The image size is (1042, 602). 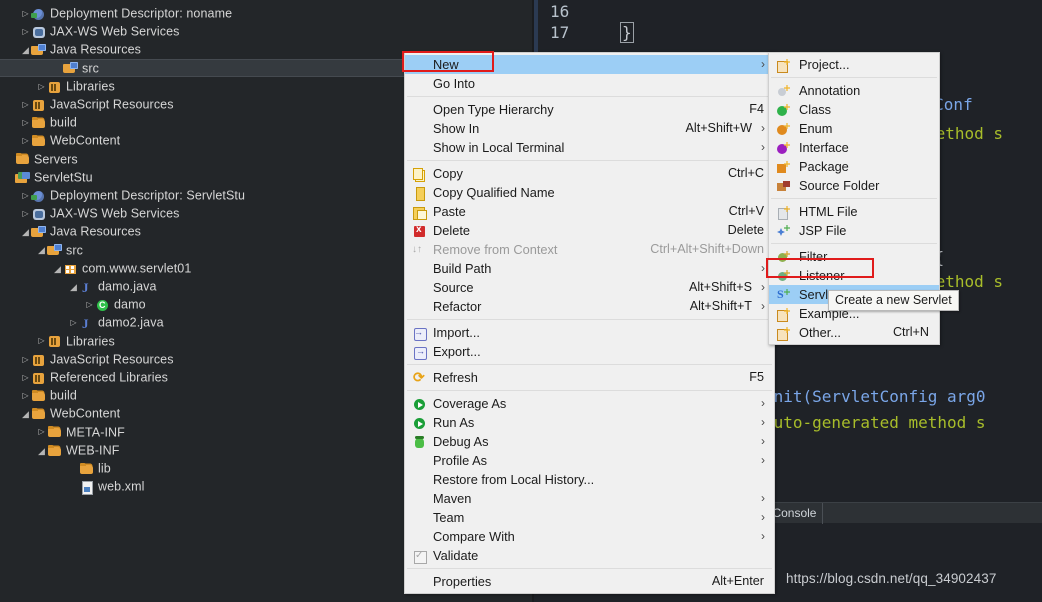 I want to click on copy-qualified-name-icon, so click(x=419, y=194).